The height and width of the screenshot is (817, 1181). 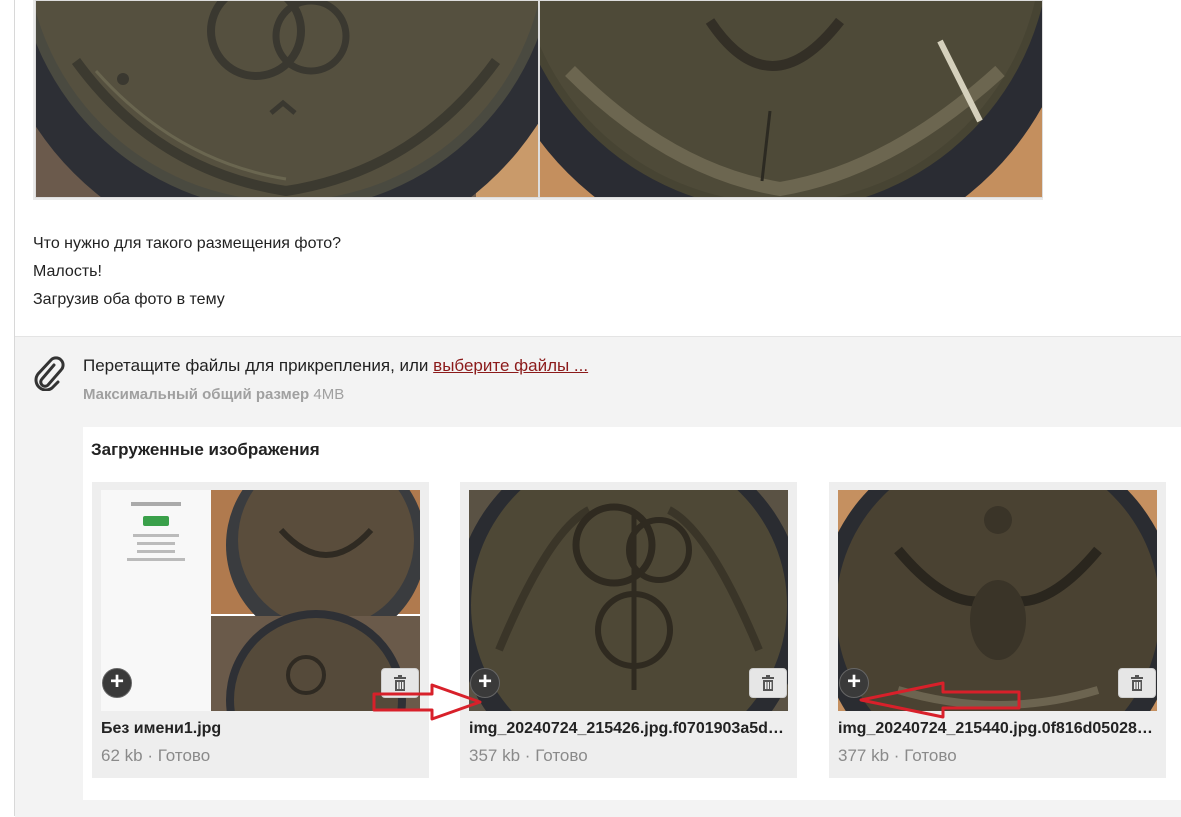 I want to click on coin-photo-eagle, so click(x=791, y=99).